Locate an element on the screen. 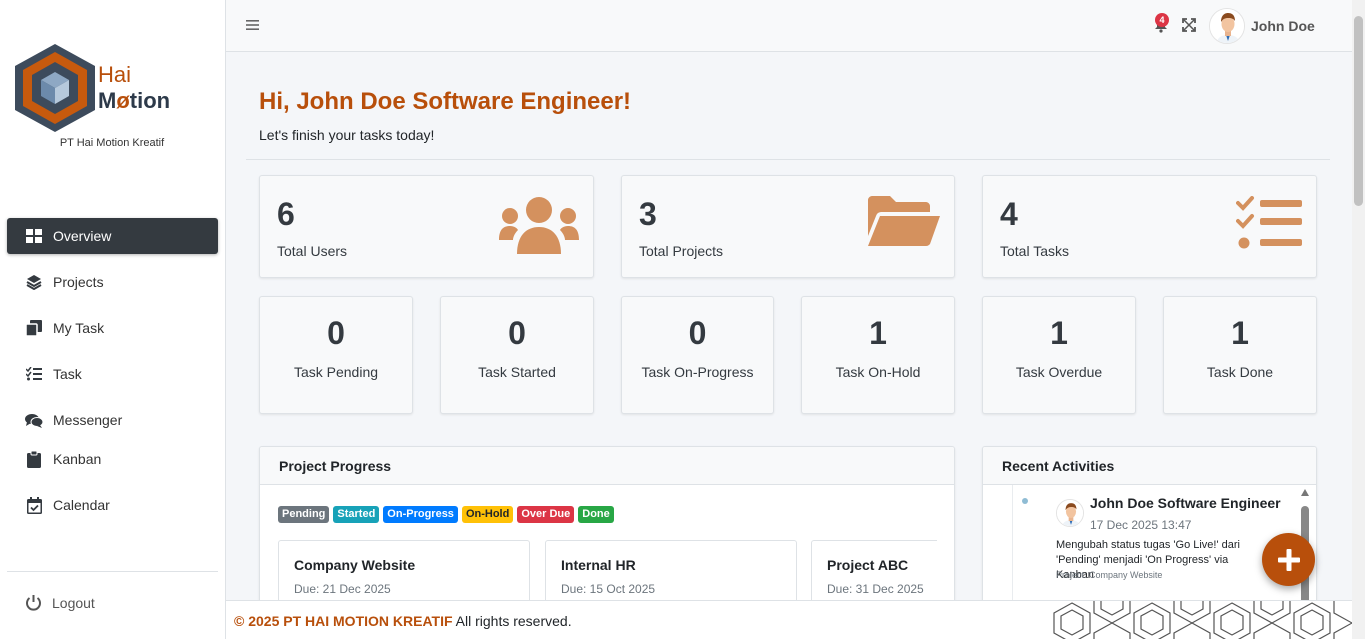 This screenshot has width=1365, height=639. legend-on-hold: On-Hold is located at coordinates (487, 514).